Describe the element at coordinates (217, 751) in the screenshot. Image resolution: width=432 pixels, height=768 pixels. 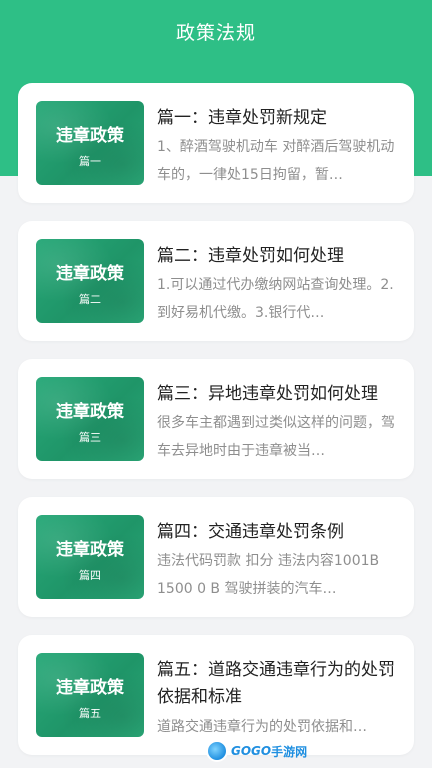
I see `gogo-logo-icon` at that location.